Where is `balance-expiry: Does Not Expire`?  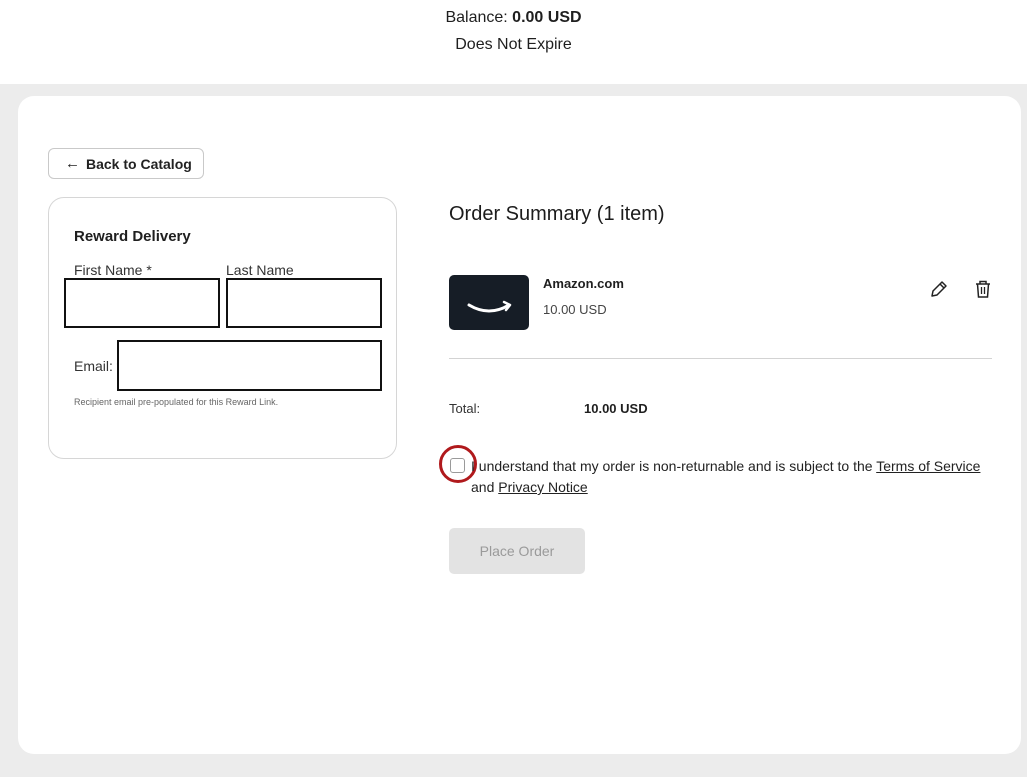 balance-expiry: Does Not Expire is located at coordinates (513, 44).